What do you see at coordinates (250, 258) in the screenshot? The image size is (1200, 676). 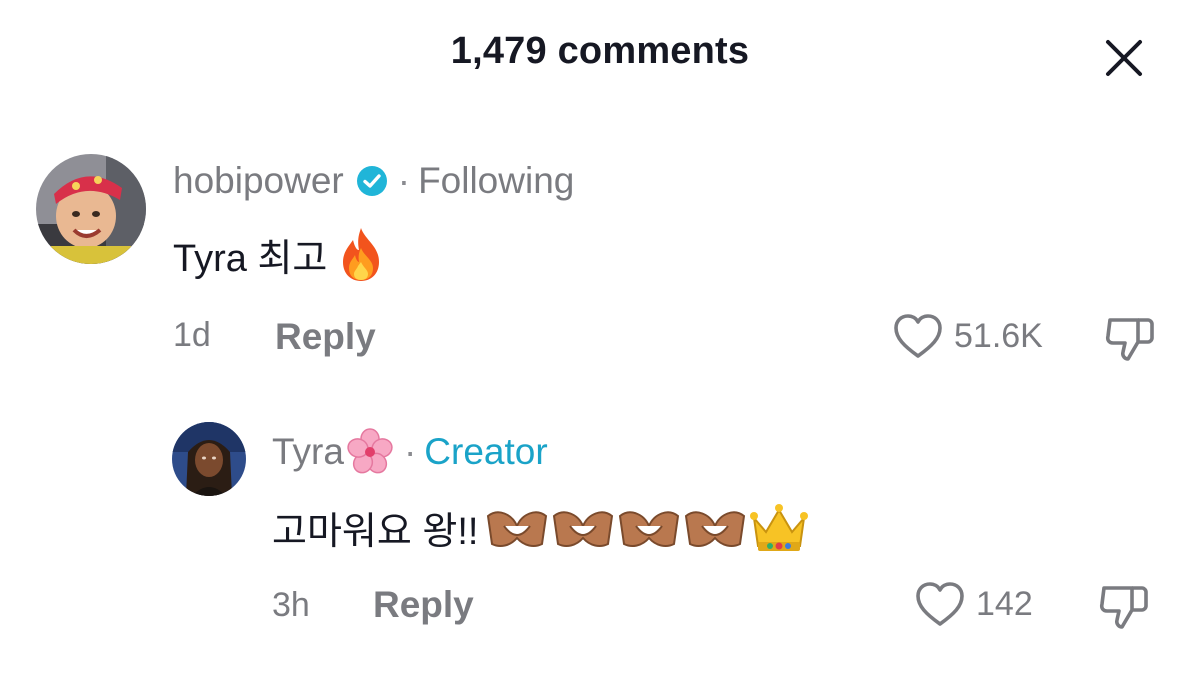 I see `comment-text: Tyra 최고` at bounding box center [250, 258].